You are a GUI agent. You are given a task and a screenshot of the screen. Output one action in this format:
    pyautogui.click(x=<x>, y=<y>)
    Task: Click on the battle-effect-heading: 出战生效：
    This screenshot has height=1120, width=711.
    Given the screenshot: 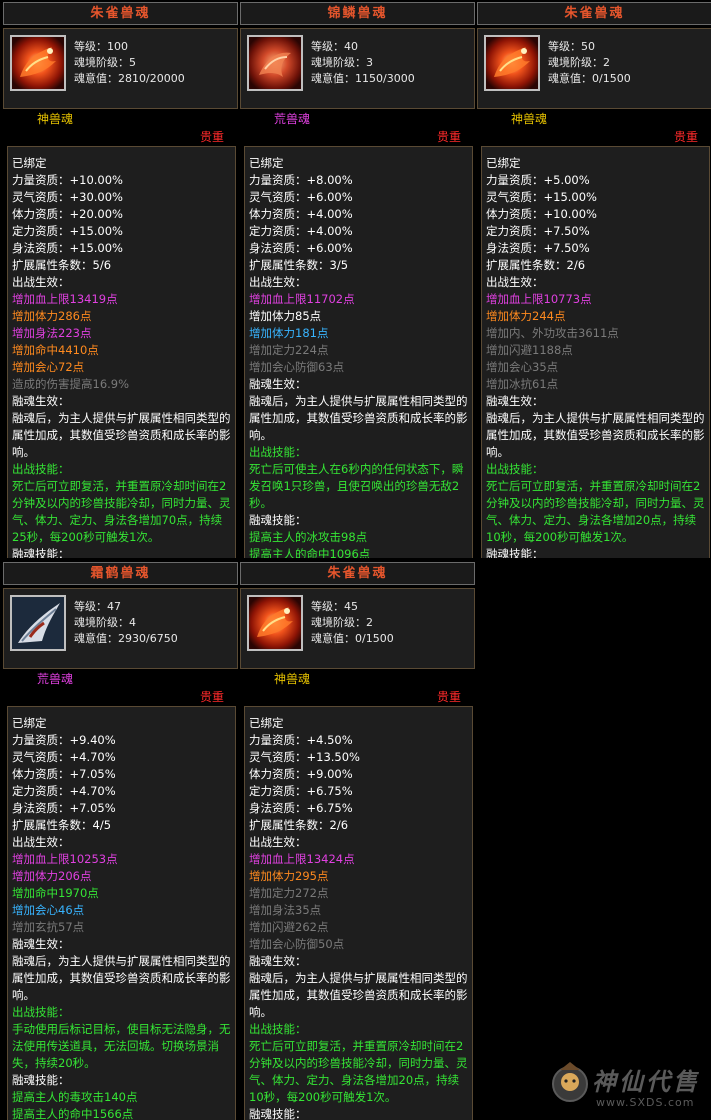 What is the action you would take?
    pyautogui.click(x=41, y=282)
    